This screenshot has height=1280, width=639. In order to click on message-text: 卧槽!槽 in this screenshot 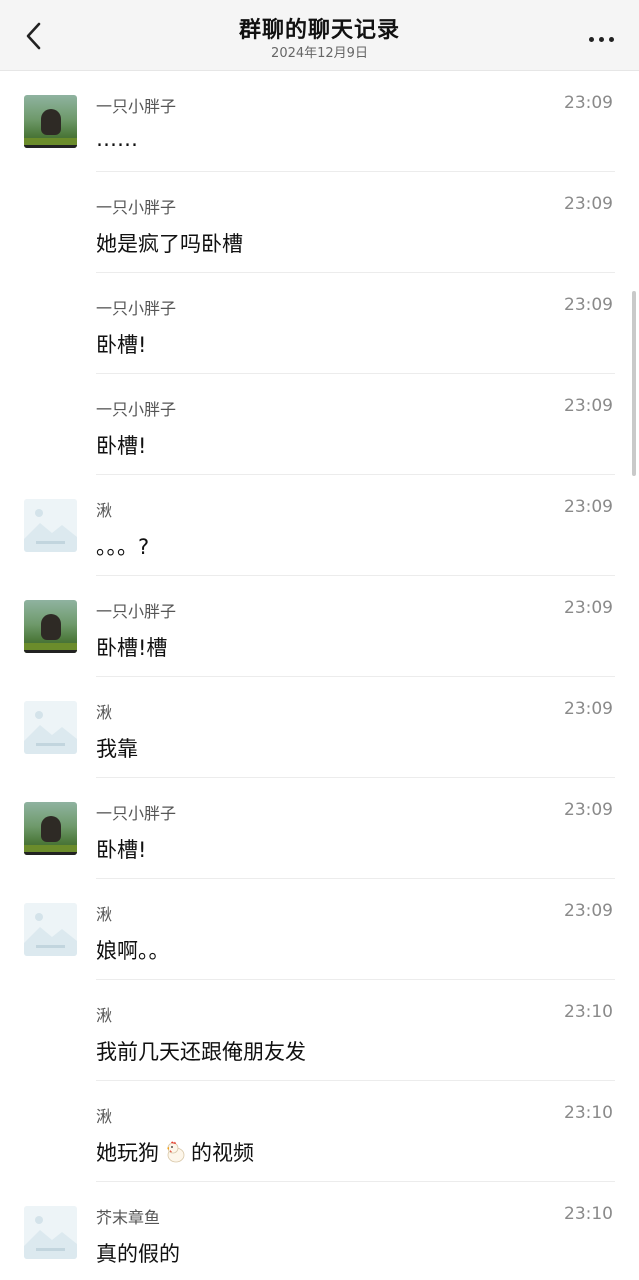, I will do `click(132, 648)`.